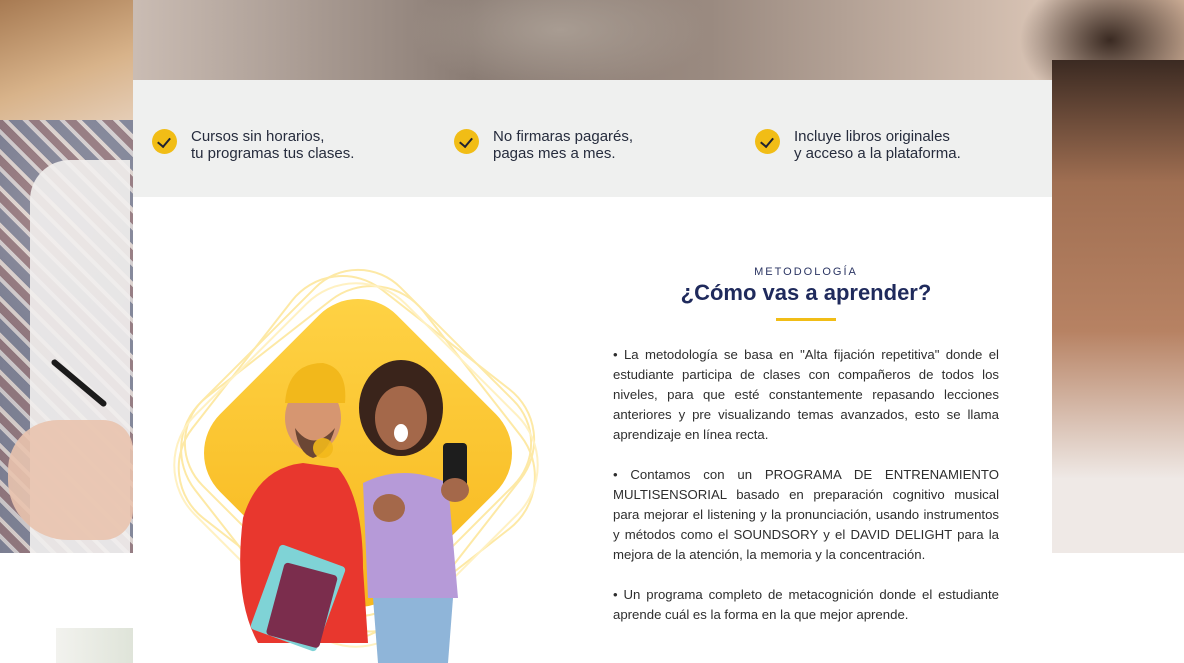  Describe the element at coordinates (70, 480) in the screenshot. I see `hero-photo-hand` at that location.